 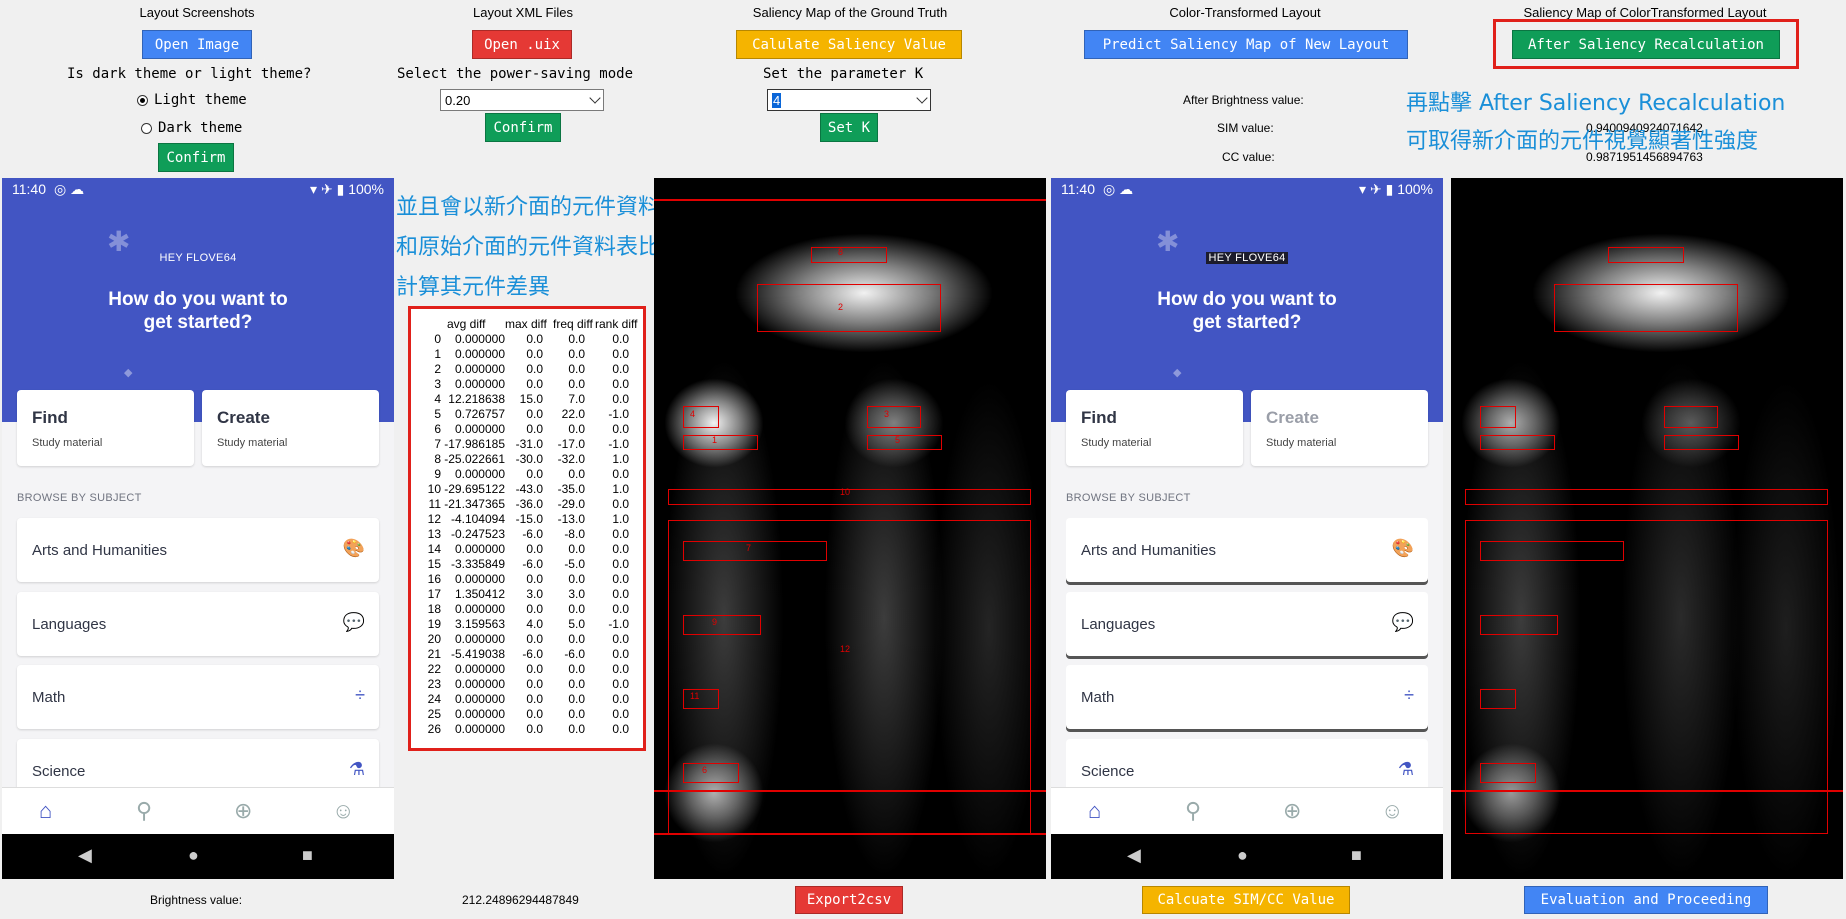 What do you see at coordinates (79, 498) in the screenshot?
I see `browse-by-subject-label: BROWSE BY SUBJECT` at bounding box center [79, 498].